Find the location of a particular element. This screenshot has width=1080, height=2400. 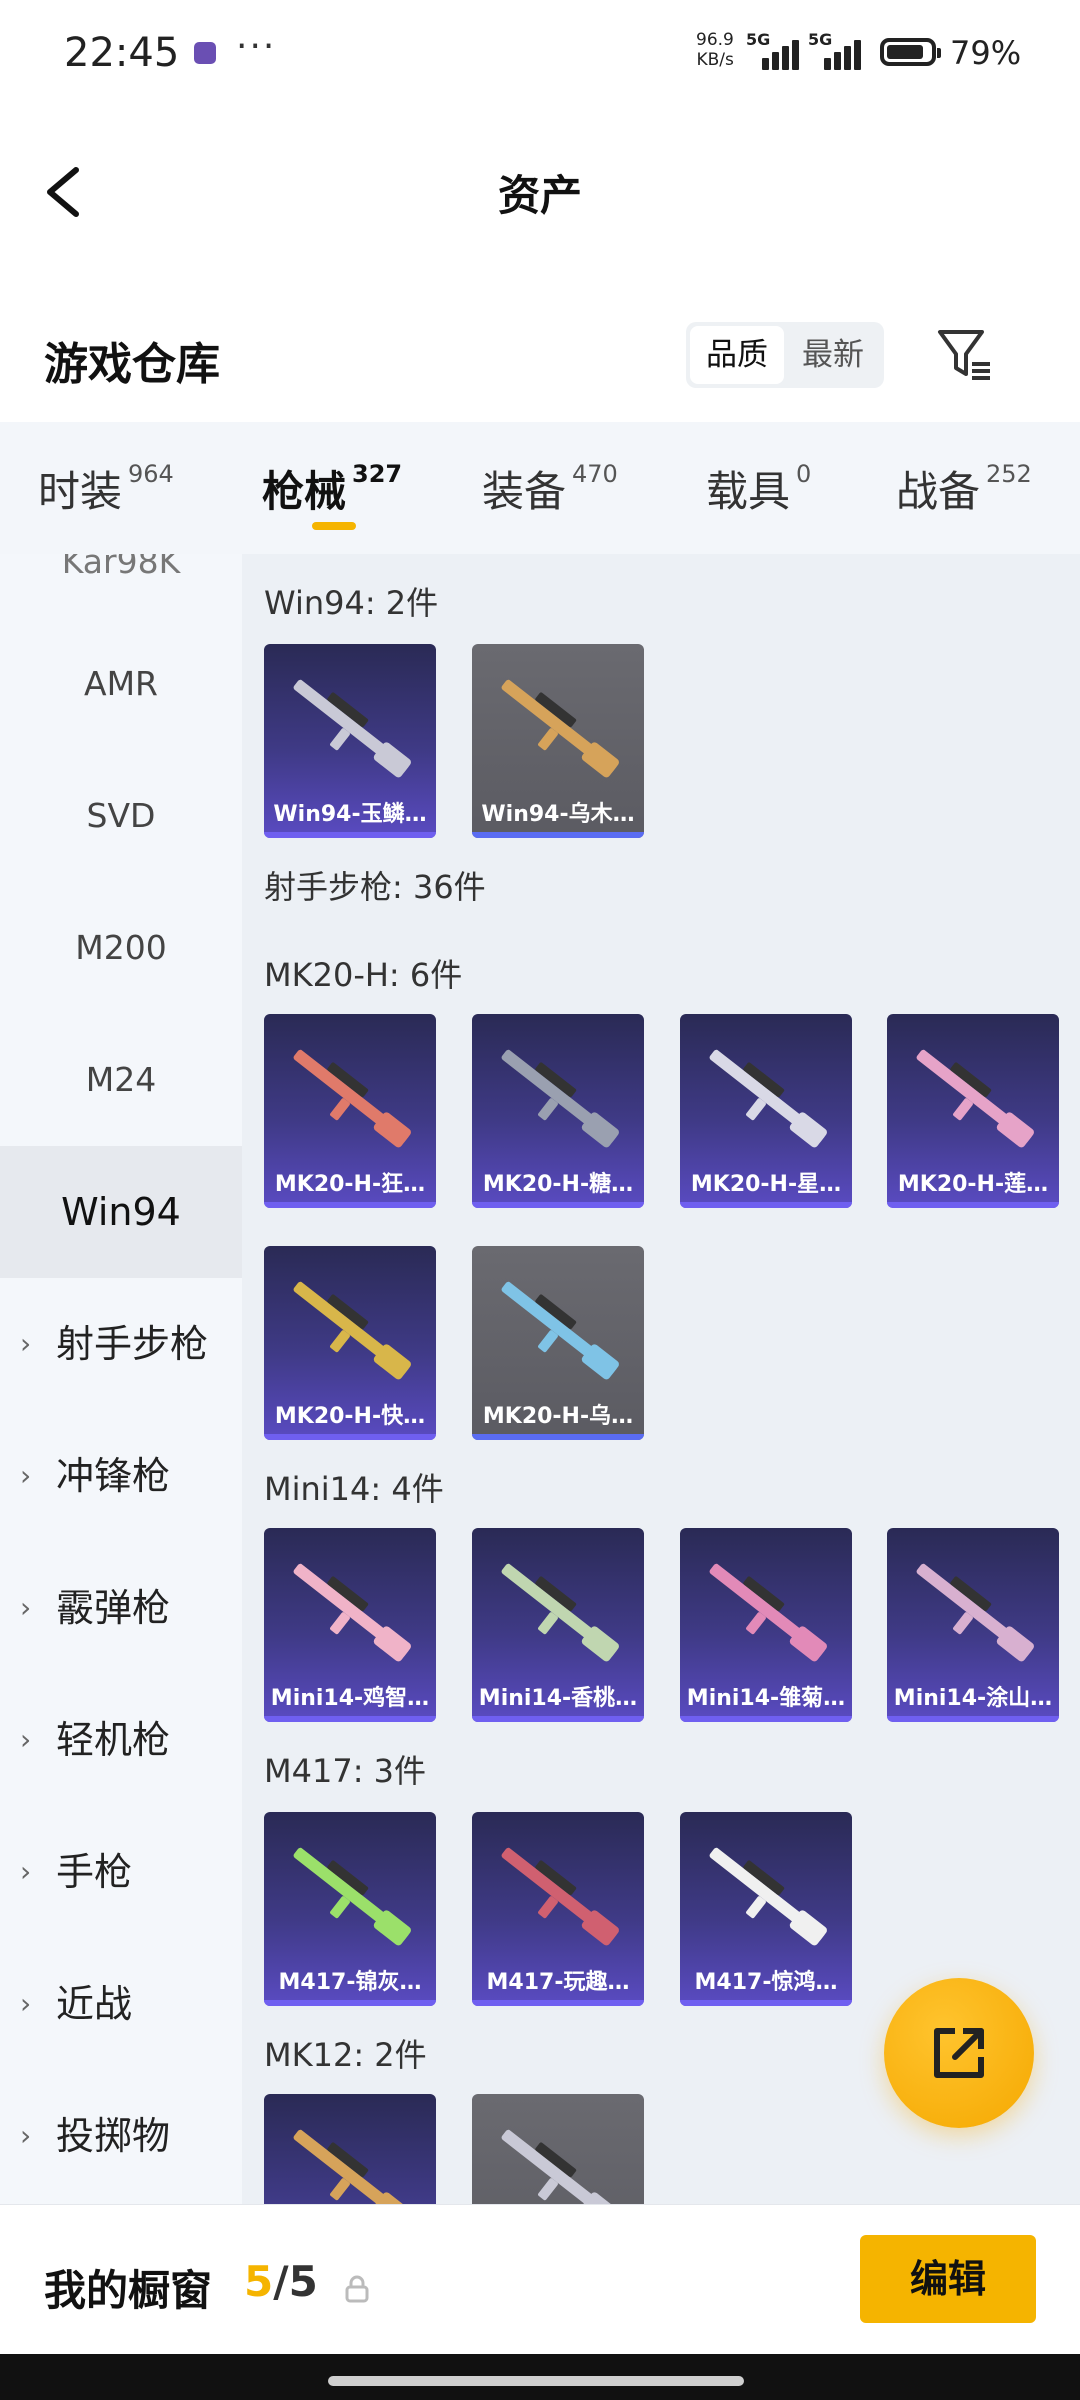

nav-item-kar98k: Kar98K is located at coordinates (121, 568).